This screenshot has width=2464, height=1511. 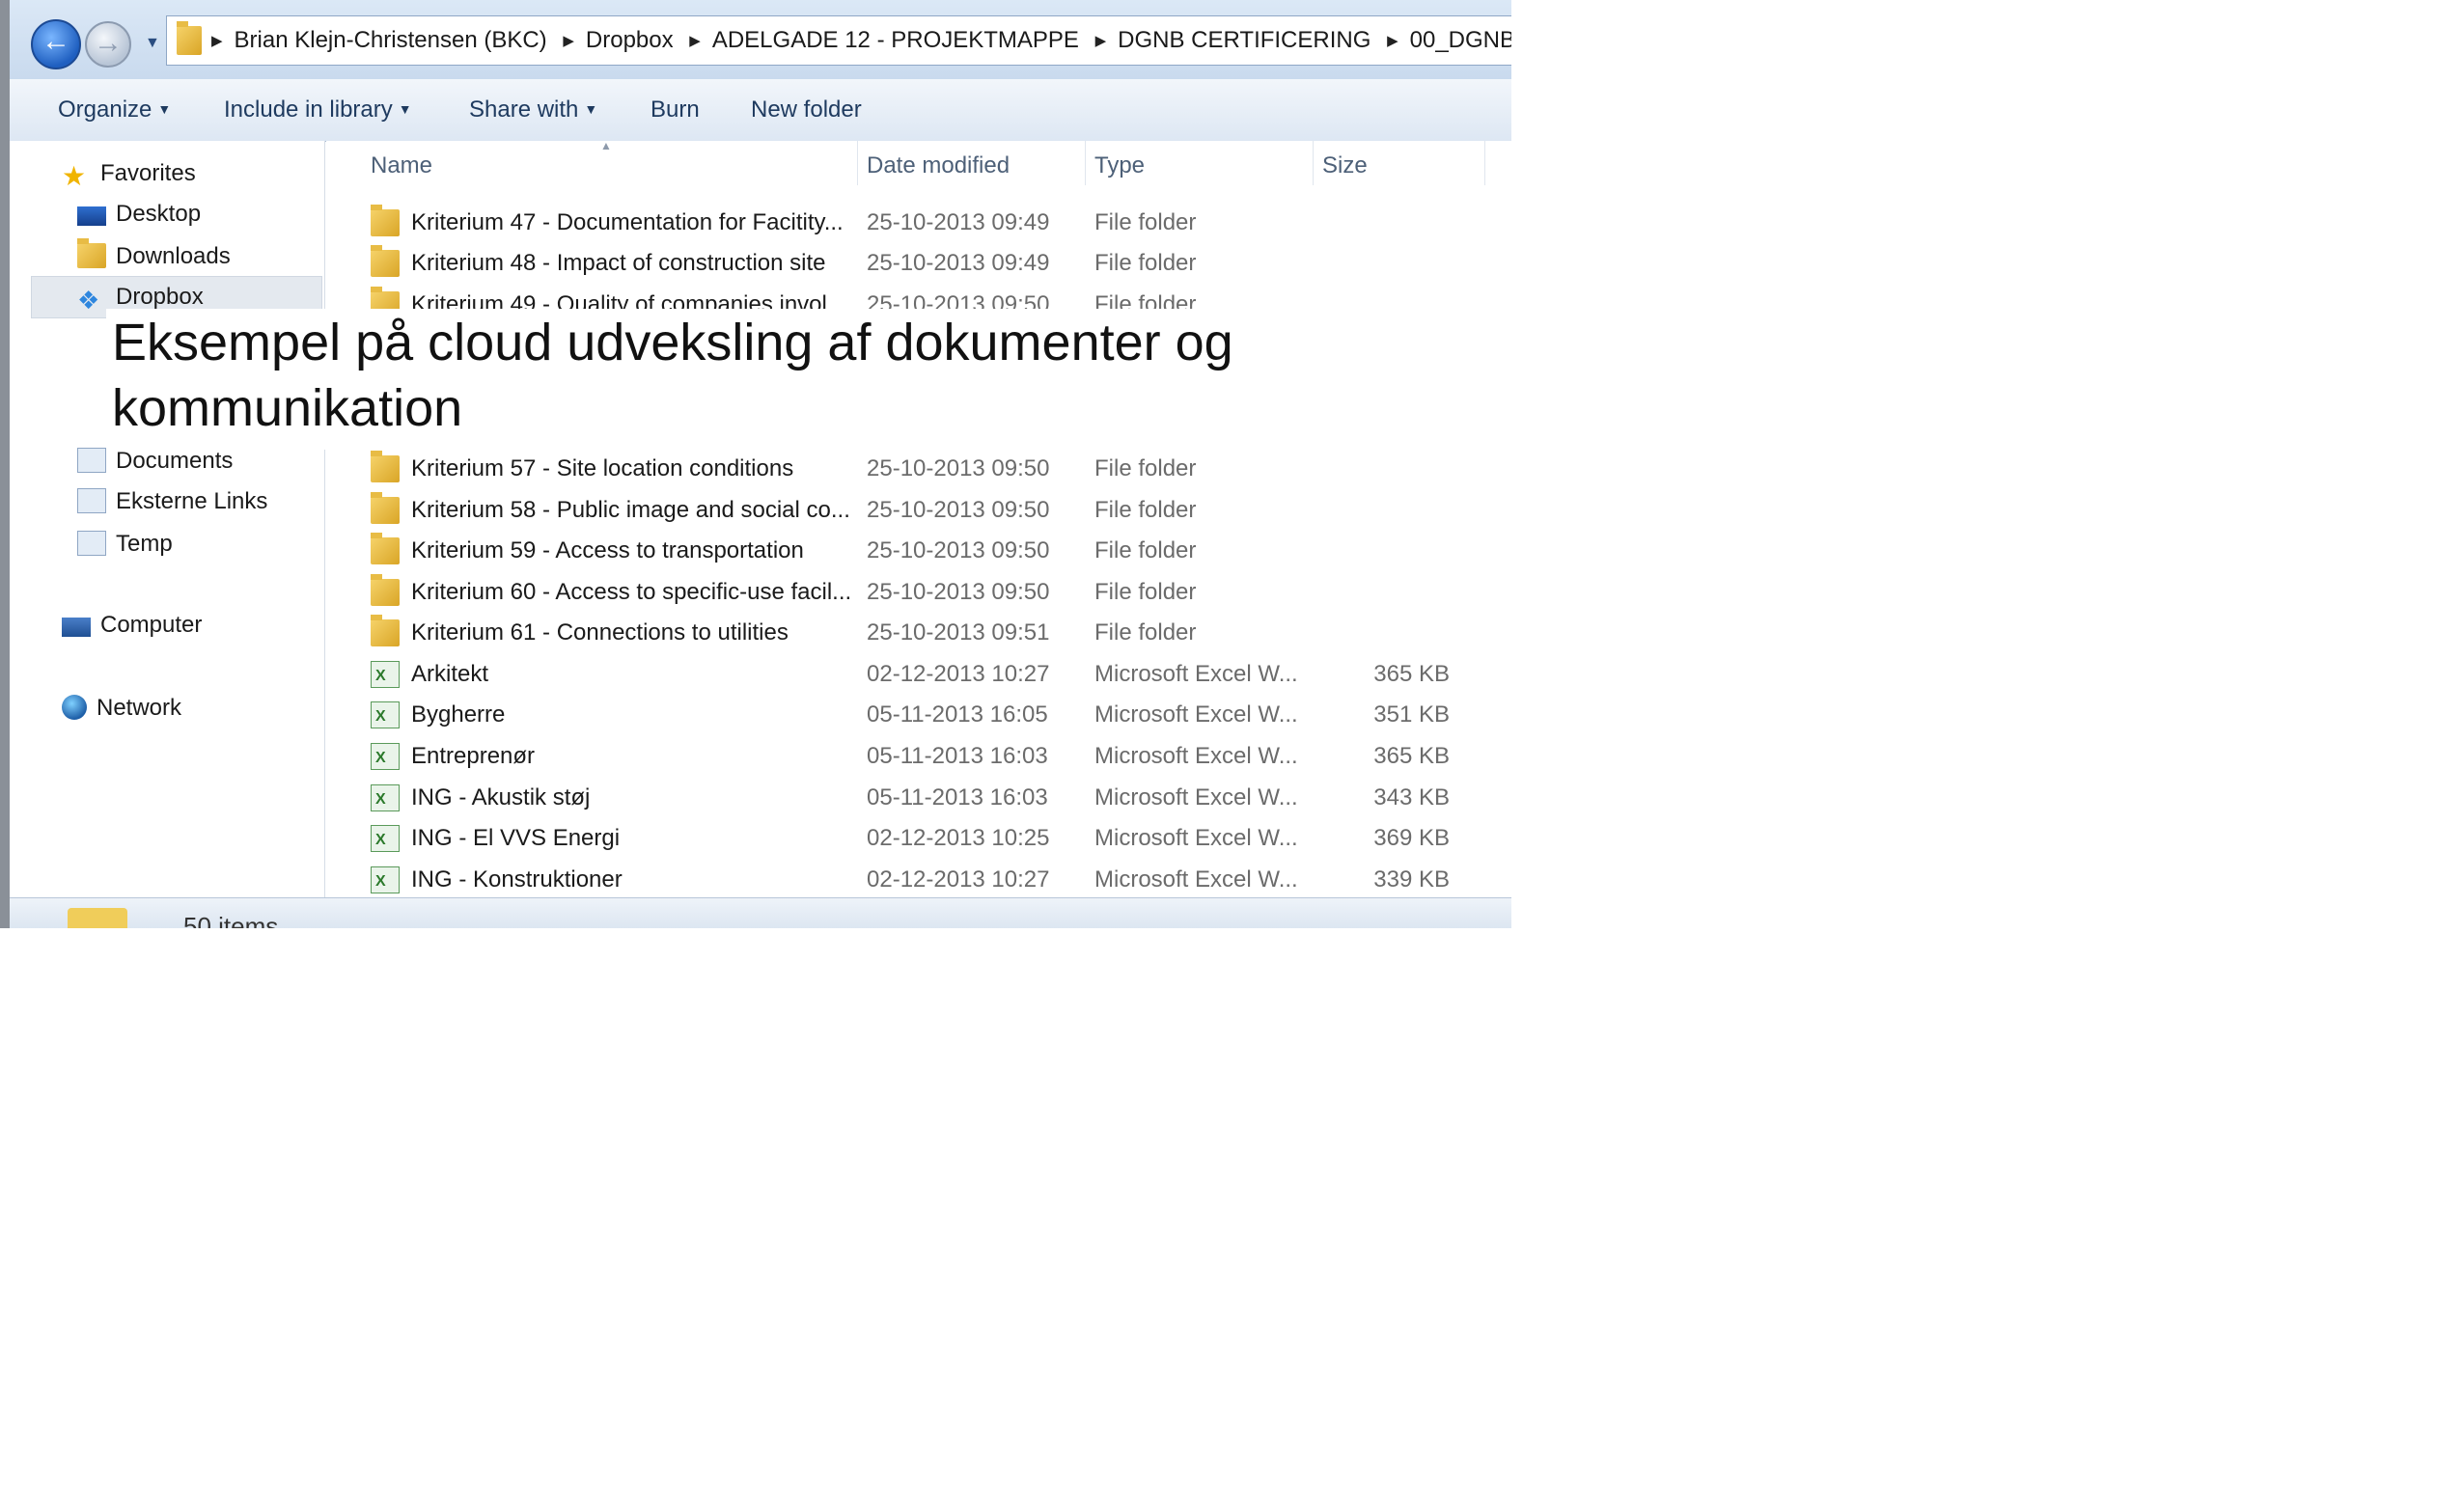 I want to click on breadcrumb-item: Brian Klejn-Christensen (BKC), so click(x=391, y=40).